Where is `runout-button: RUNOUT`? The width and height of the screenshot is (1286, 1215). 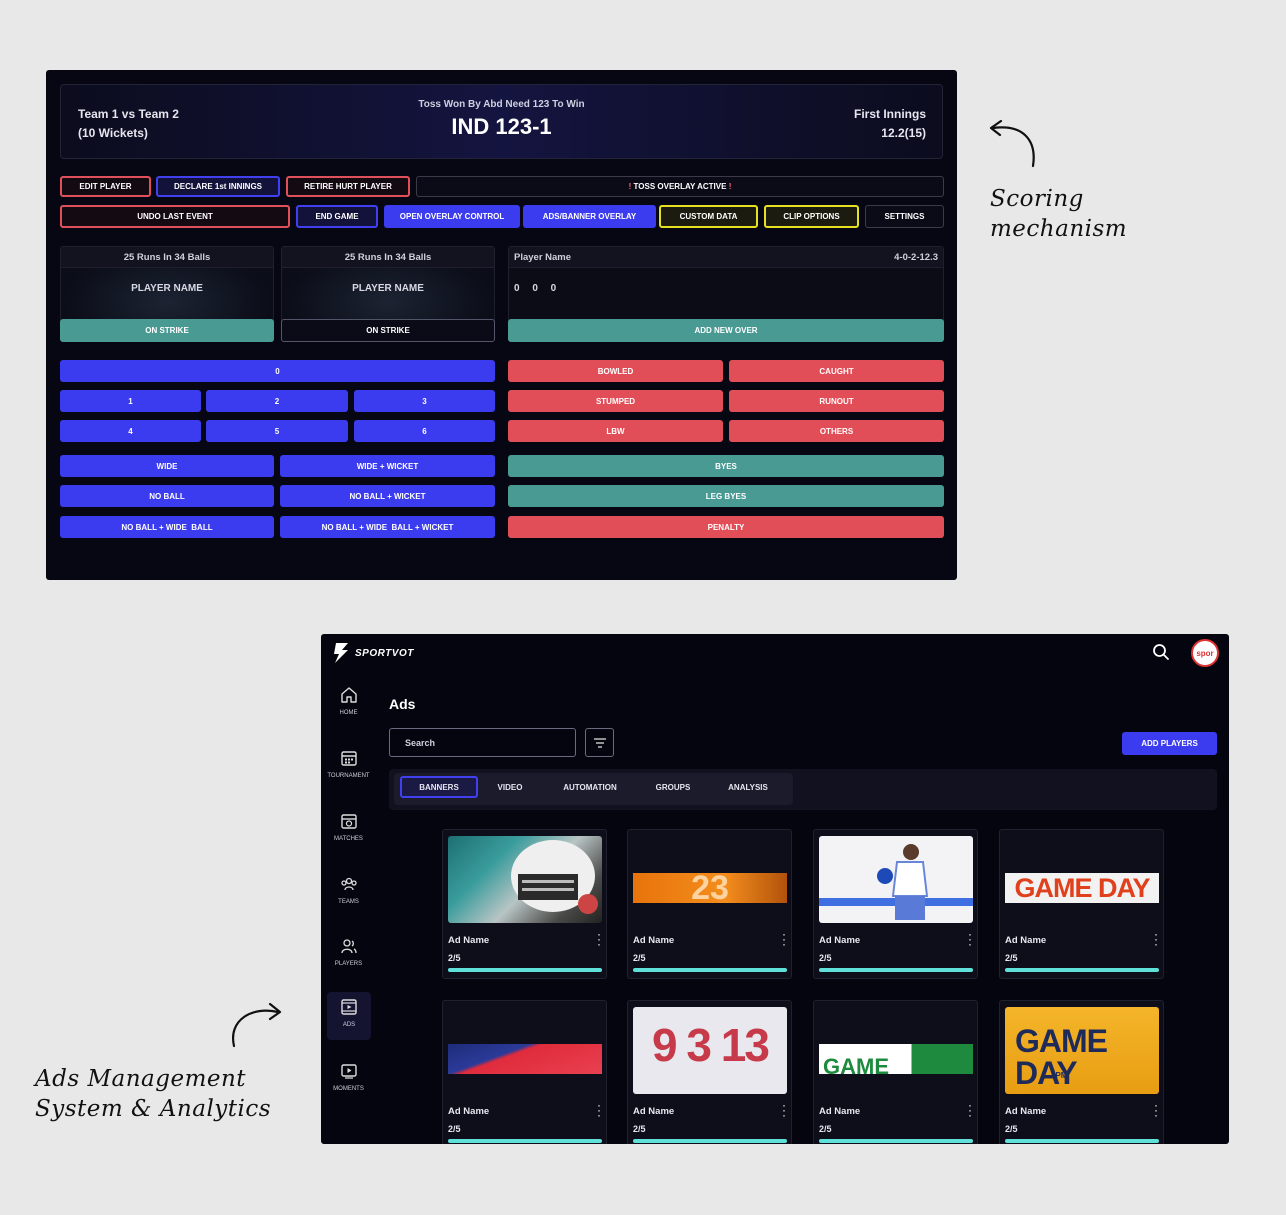 runout-button: RUNOUT is located at coordinates (836, 401).